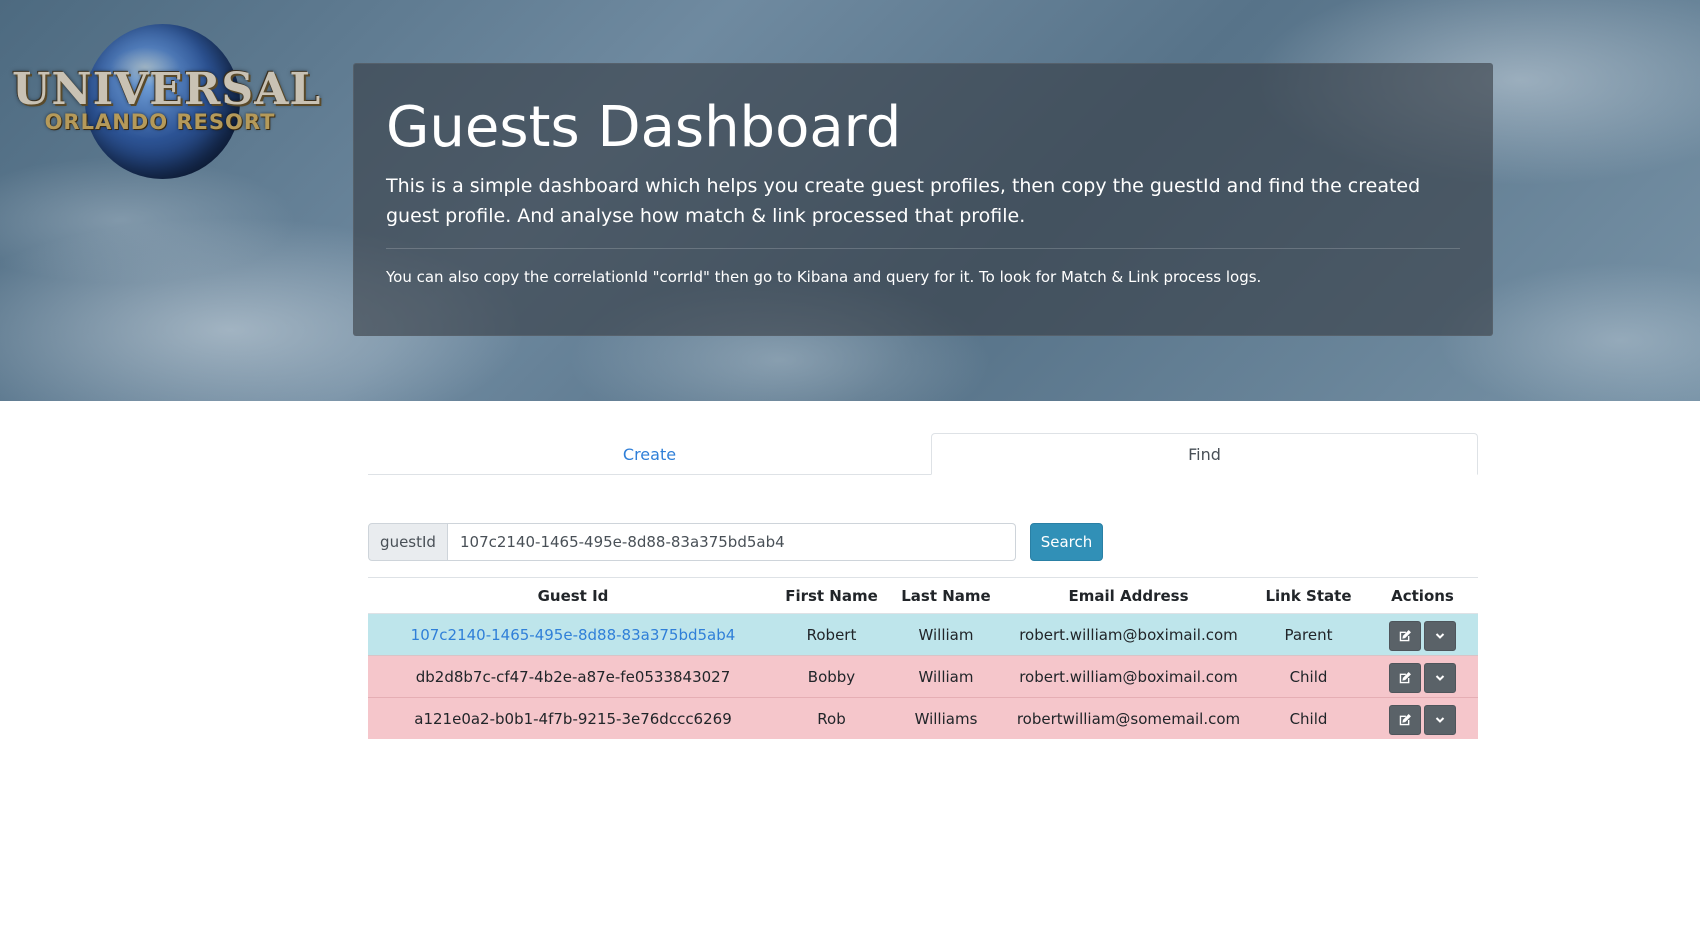 This screenshot has height=949, width=1700. I want to click on search-group: guestId, so click(692, 542).